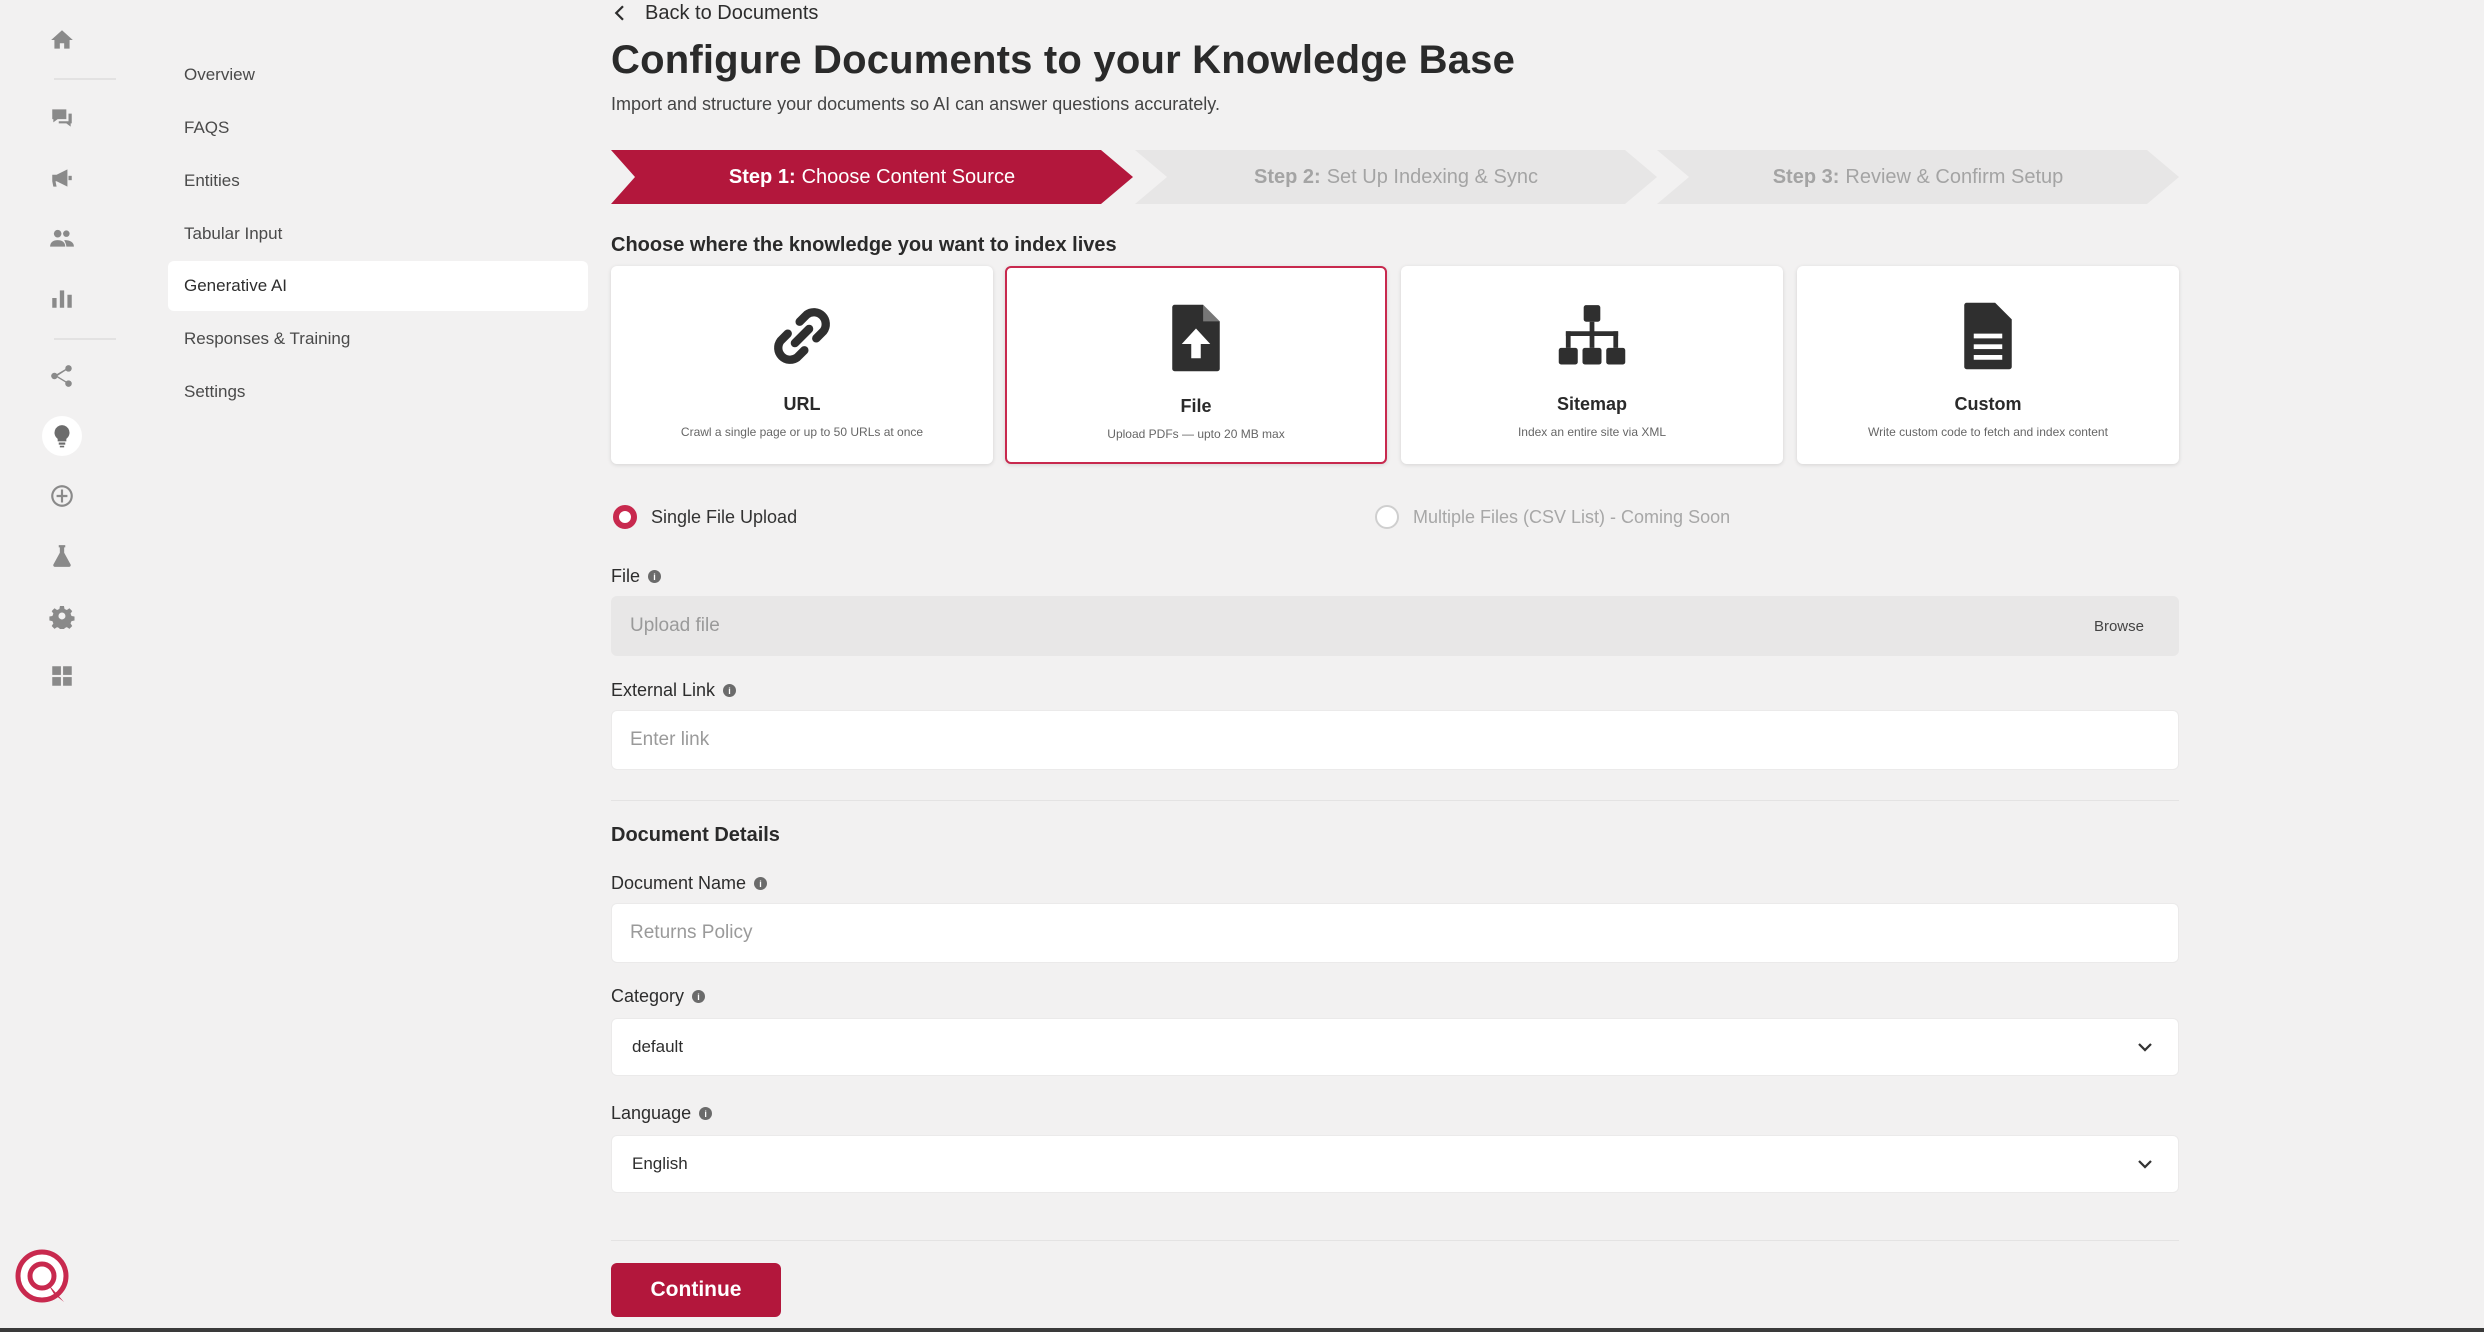  What do you see at coordinates (648, 996) in the screenshot?
I see `category-label-text: Category` at bounding box center [648, 996].